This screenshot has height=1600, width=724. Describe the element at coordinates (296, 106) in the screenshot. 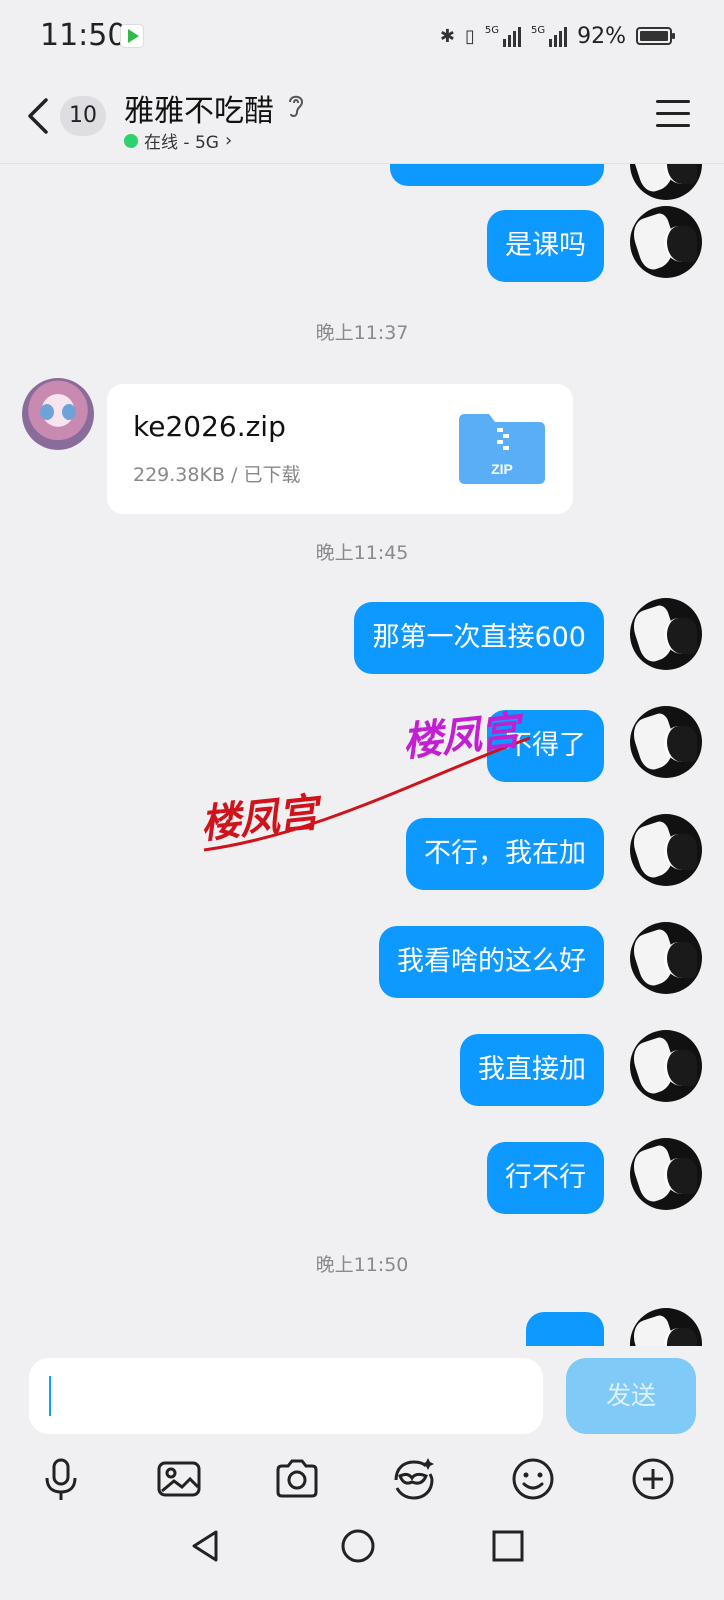

I see `ear-icon` at that location.